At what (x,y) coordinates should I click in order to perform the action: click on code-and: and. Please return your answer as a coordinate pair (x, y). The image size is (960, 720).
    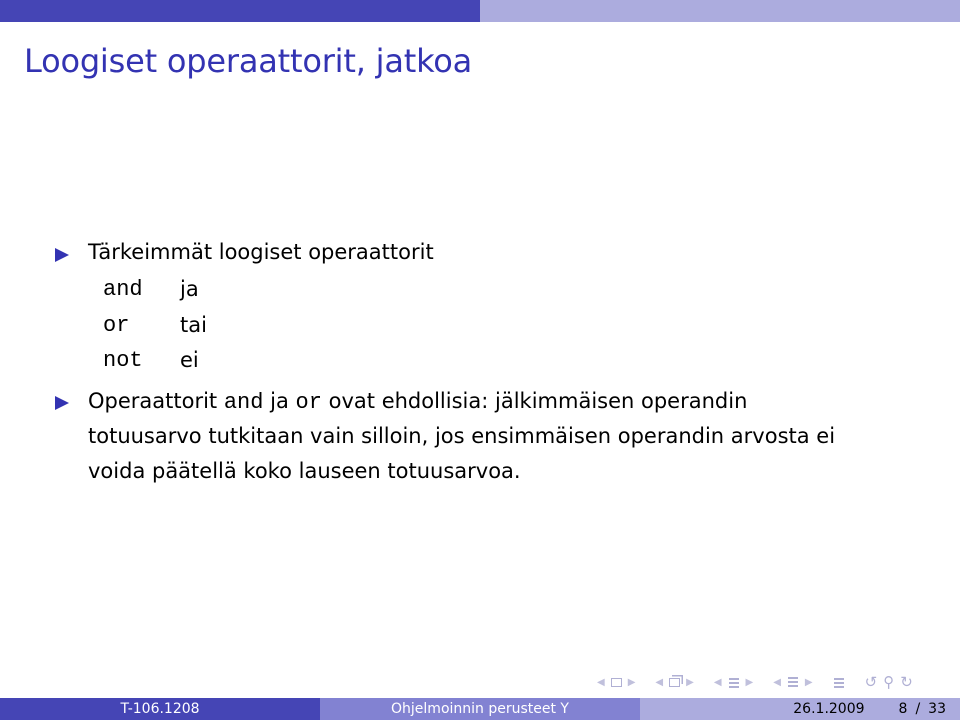
    Looking at the image, I should click on (243, 402).